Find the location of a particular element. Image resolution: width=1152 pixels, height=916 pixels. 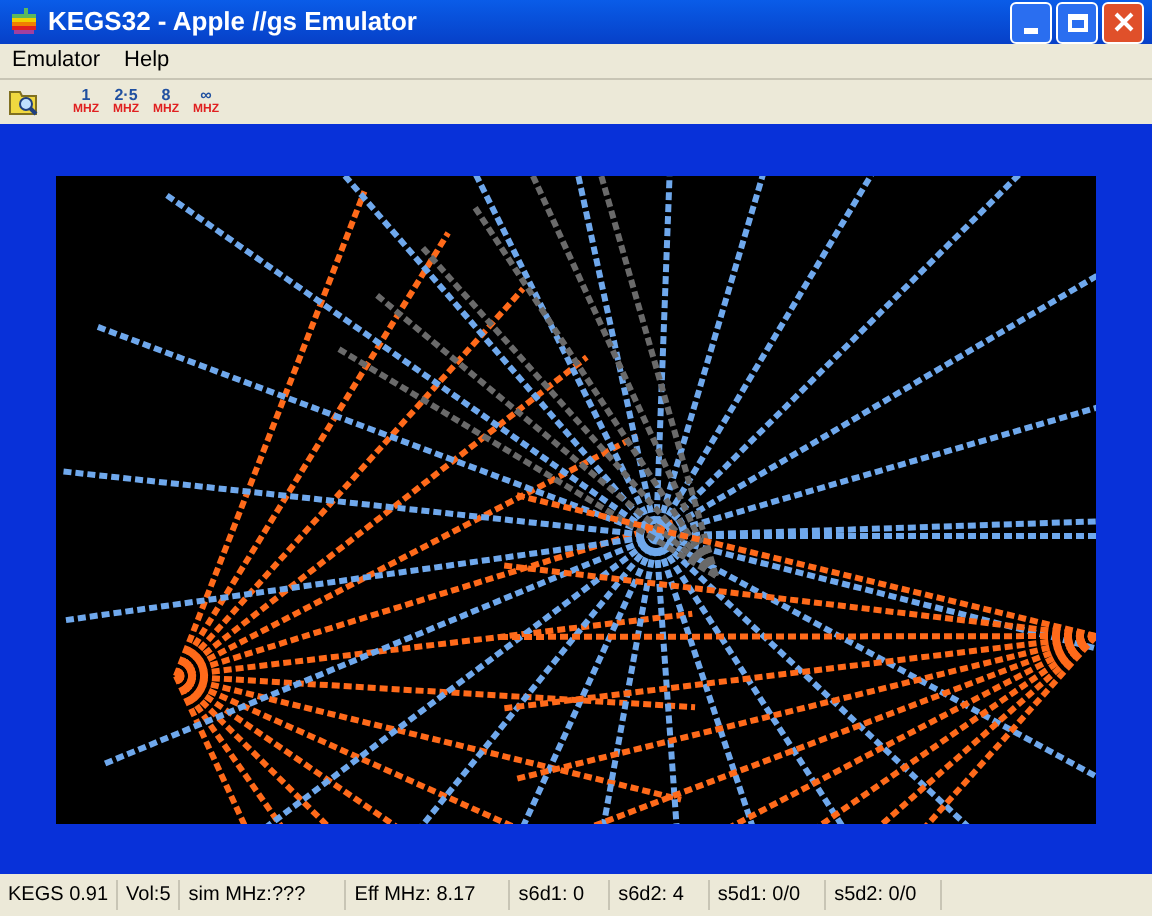

window-title: KEGS32 - Apple //gs Emulator is located at coordinates (232, 22).